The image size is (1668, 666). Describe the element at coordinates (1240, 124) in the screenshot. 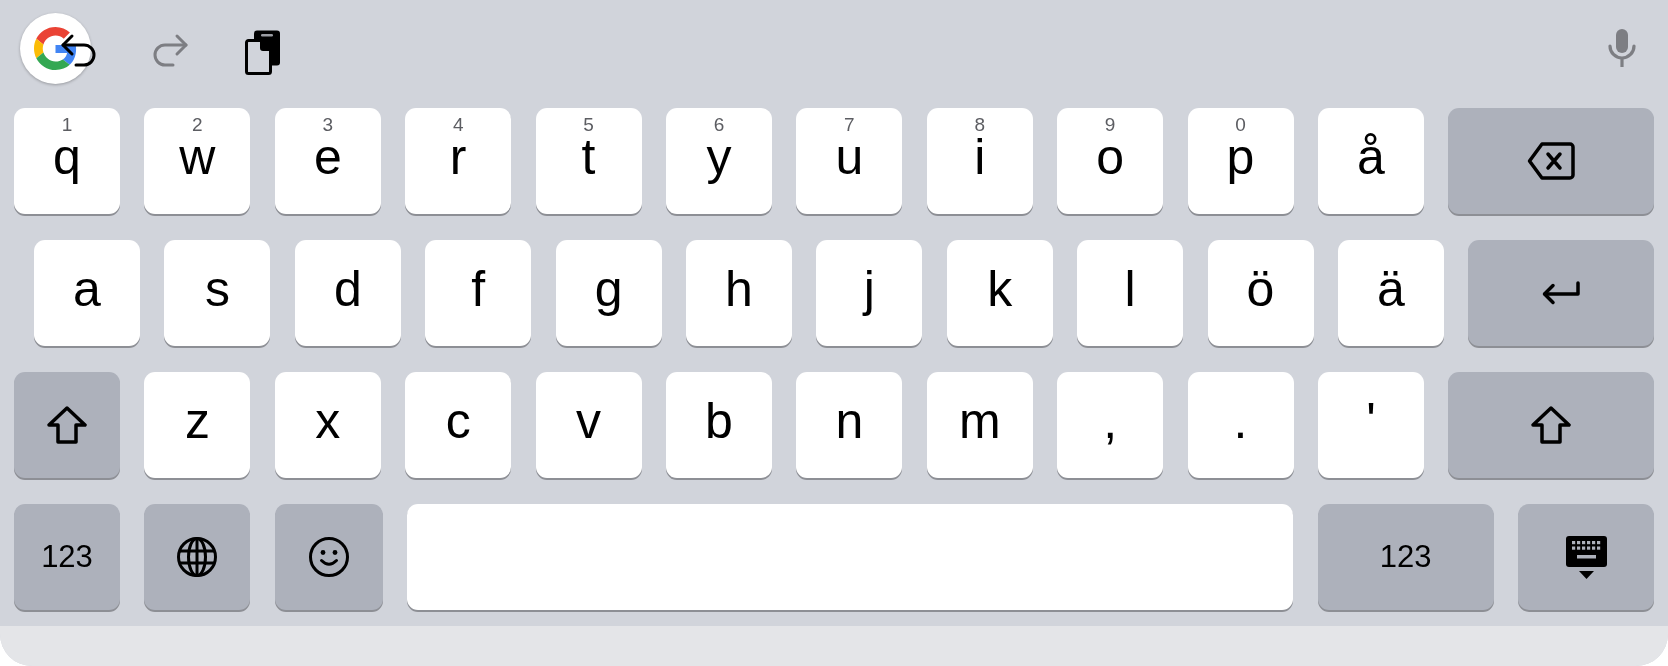

I see `number-hint: 0` at that location.